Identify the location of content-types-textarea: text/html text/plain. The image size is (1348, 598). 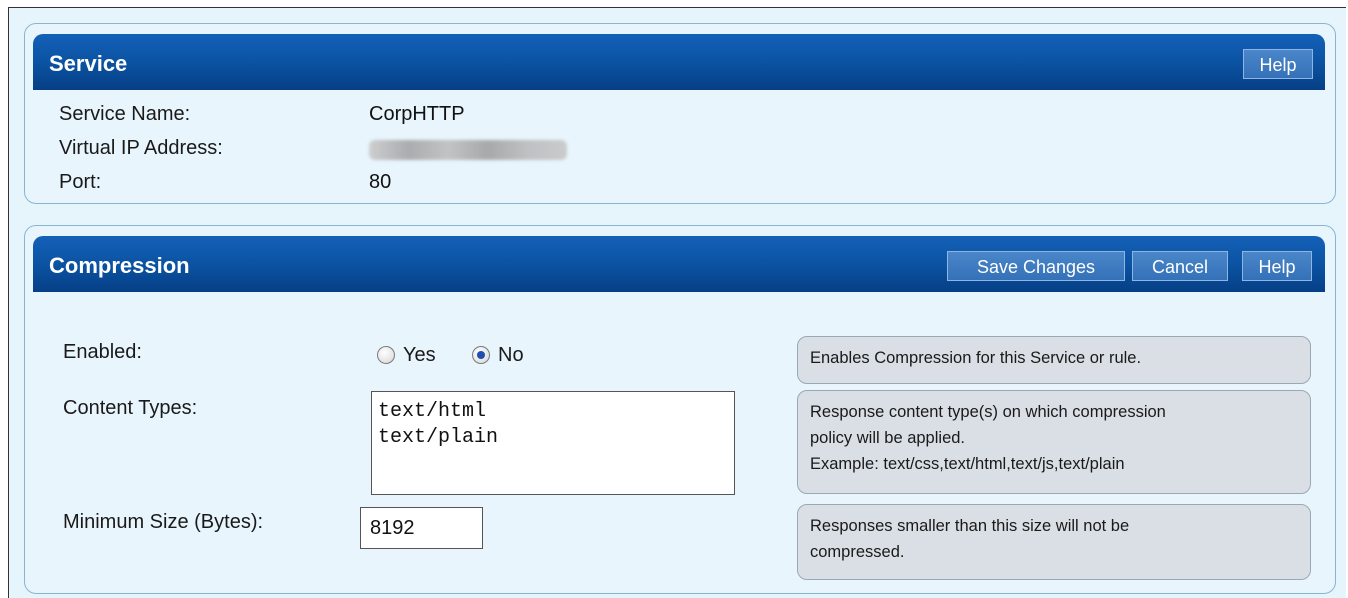
(553, 443).